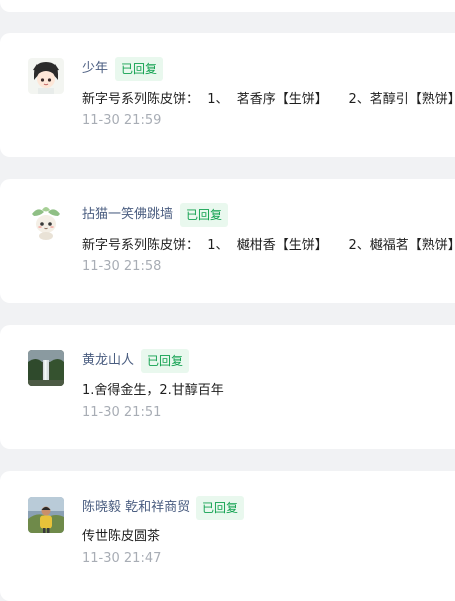  What do you see at coordinates (153, 390) in the screenshot?
I see `comment-text: 1.舍得金生，2.甘醇百年` at bounding box center [153, 390].